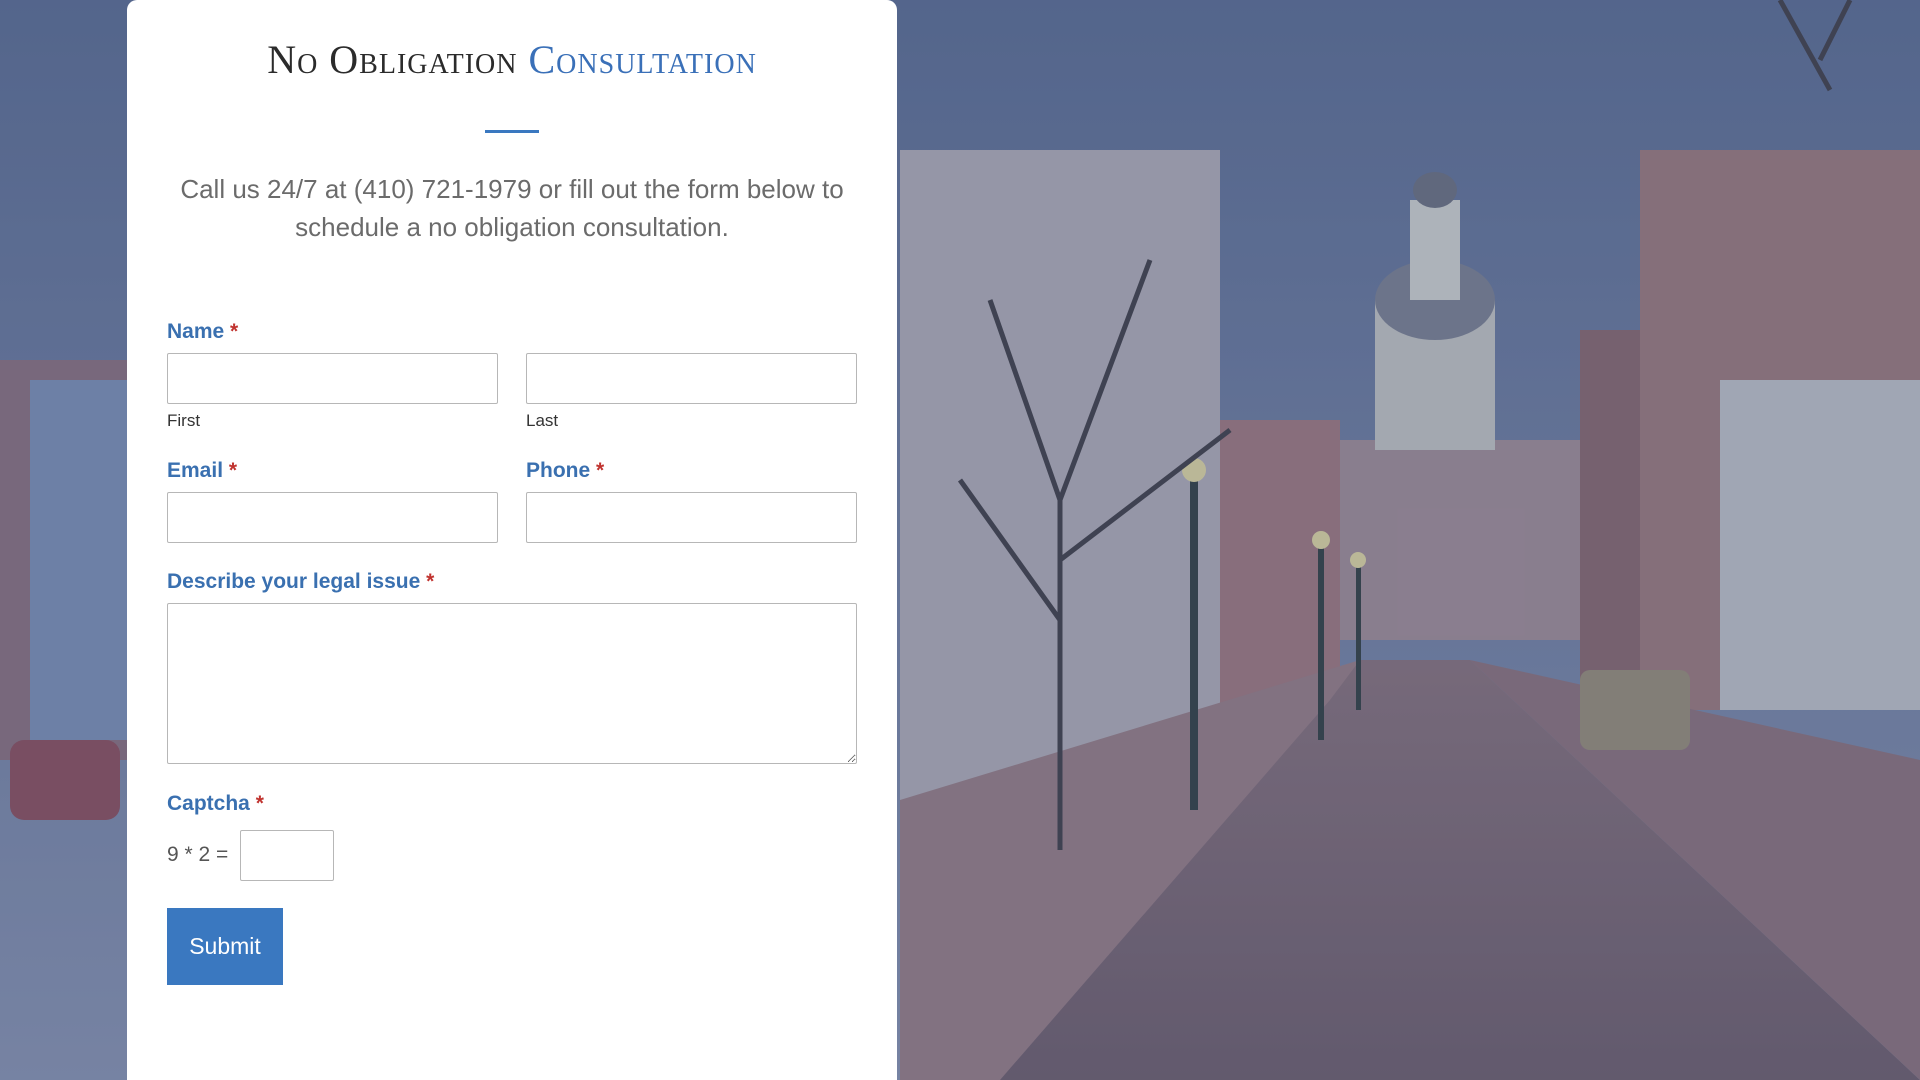 This screenshot has height=1080, width=1920. I want to click on title-divider, so click(512, 131).